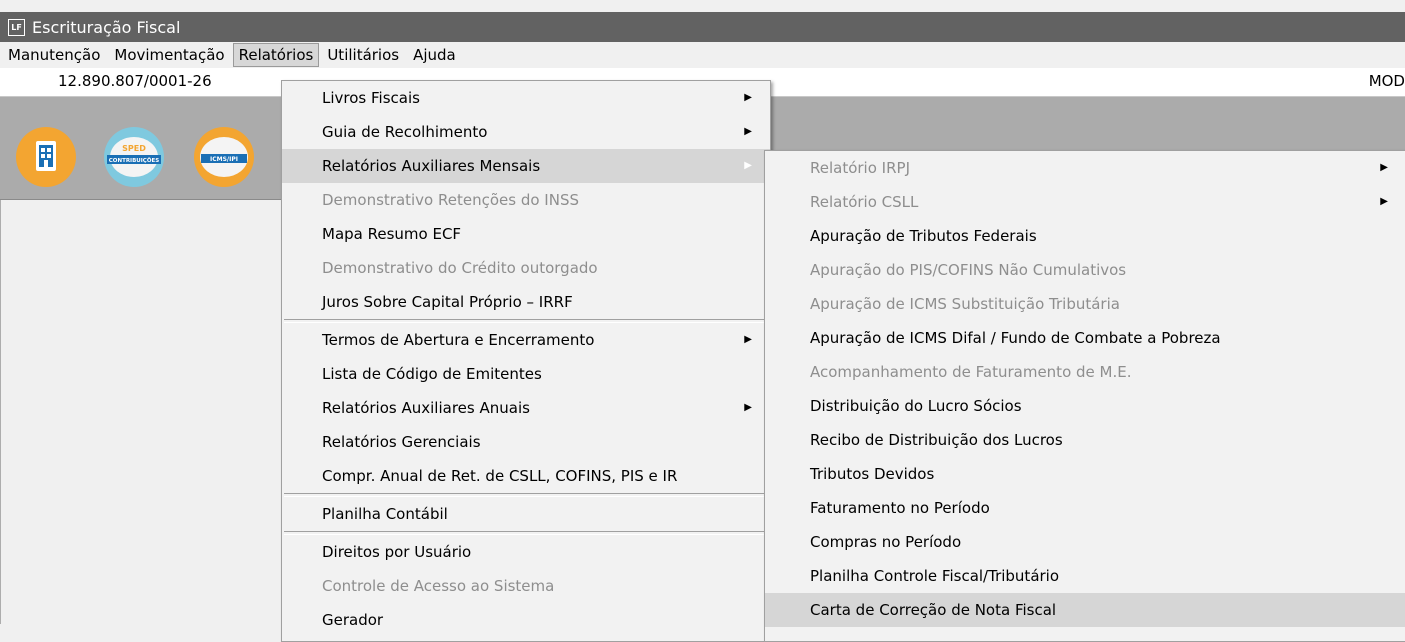 The height and width of the screenshot is (642, 1405). What do you see at coordinates (526, 132) in the screenshot?
I see `menu-item-guia-recolhimento: Guia de Recolhimento ▶` at bounding box center [526, 132].